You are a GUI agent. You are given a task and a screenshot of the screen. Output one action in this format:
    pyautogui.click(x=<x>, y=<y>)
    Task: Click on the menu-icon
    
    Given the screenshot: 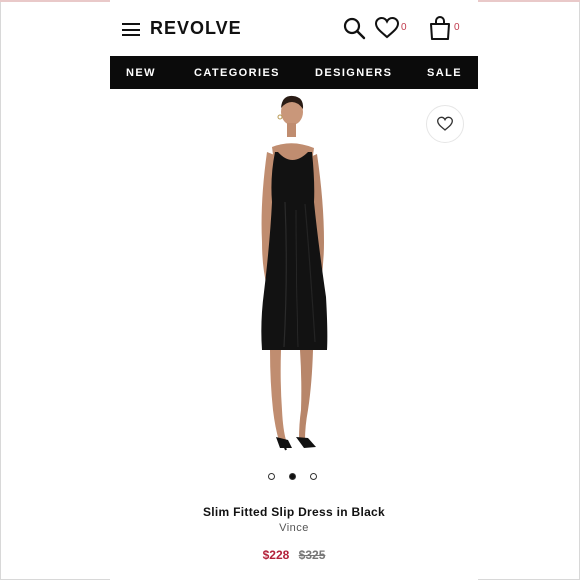 What is the action you would take?
    pyautogui.click(x=131, y=29)
    